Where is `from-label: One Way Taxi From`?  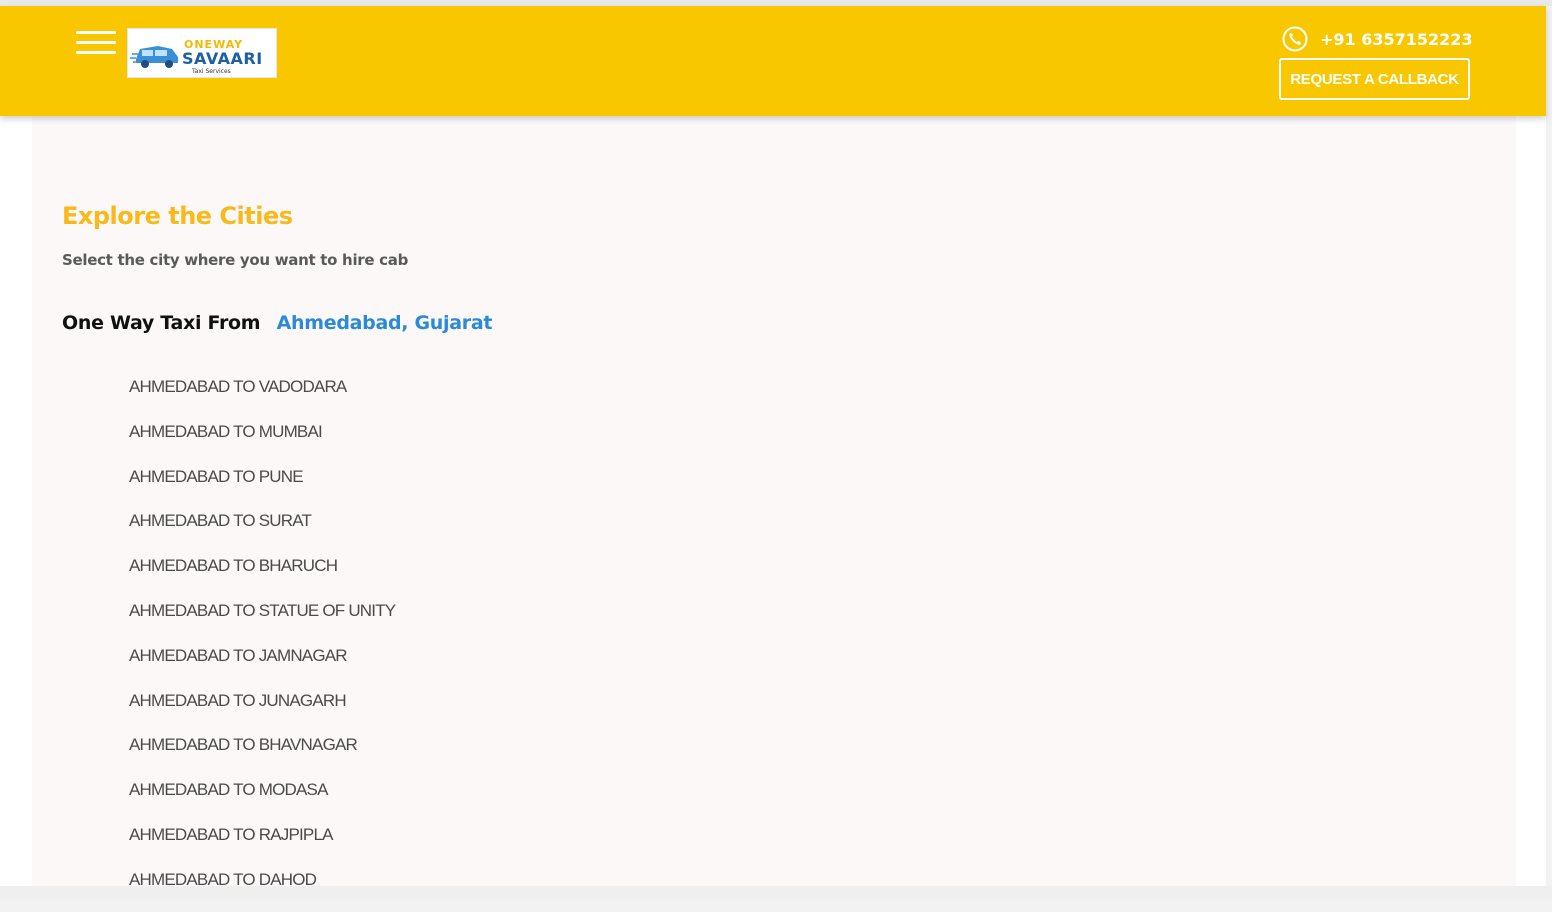
from-label: One Way Taxi From is located at coordinates (161, 323).